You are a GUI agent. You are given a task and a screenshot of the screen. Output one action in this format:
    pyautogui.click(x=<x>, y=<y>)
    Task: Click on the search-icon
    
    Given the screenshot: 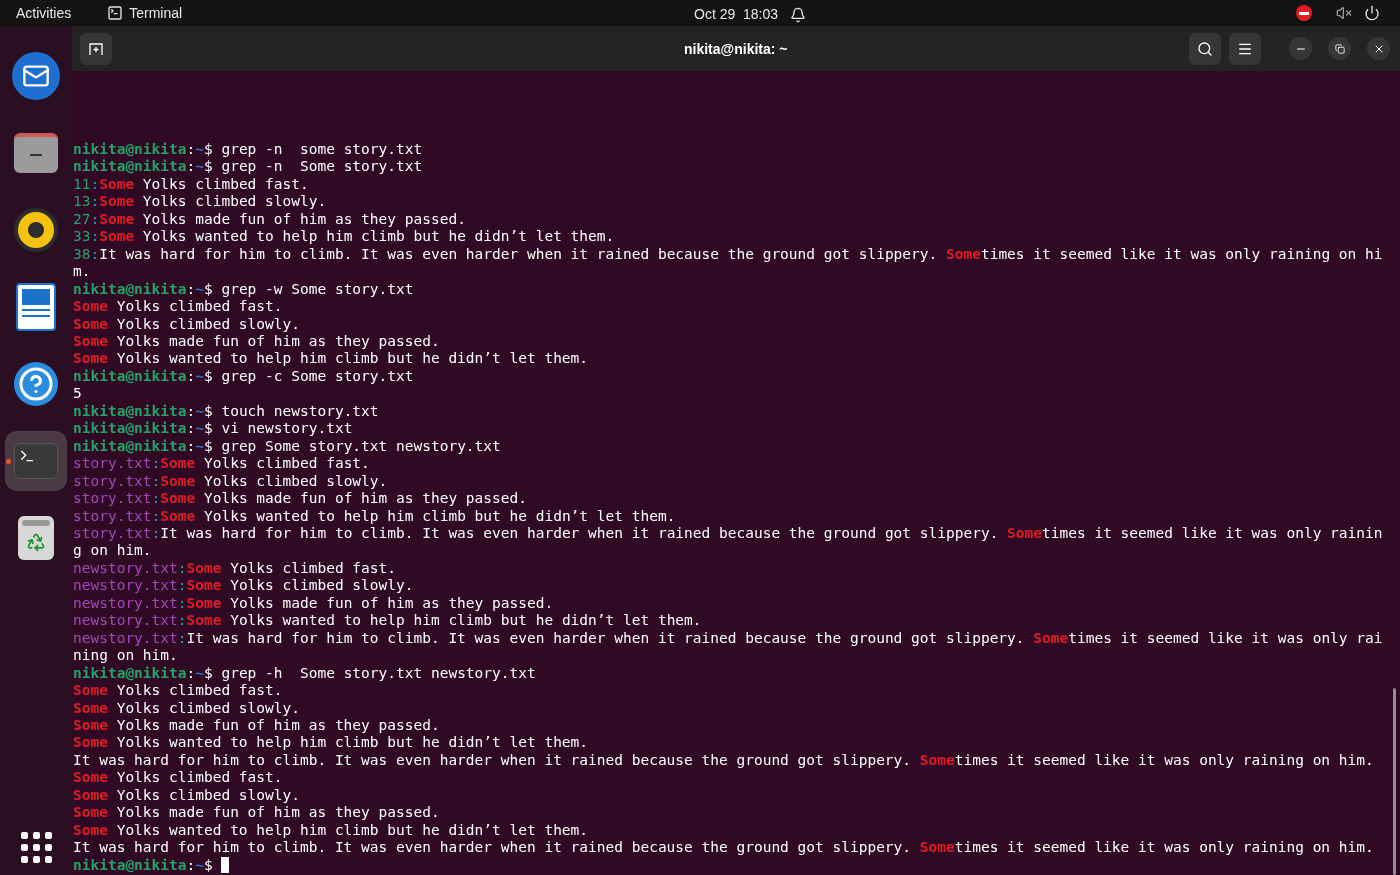 What is the action you would take?
    pyautogui.click(x=1205, y=48)
    